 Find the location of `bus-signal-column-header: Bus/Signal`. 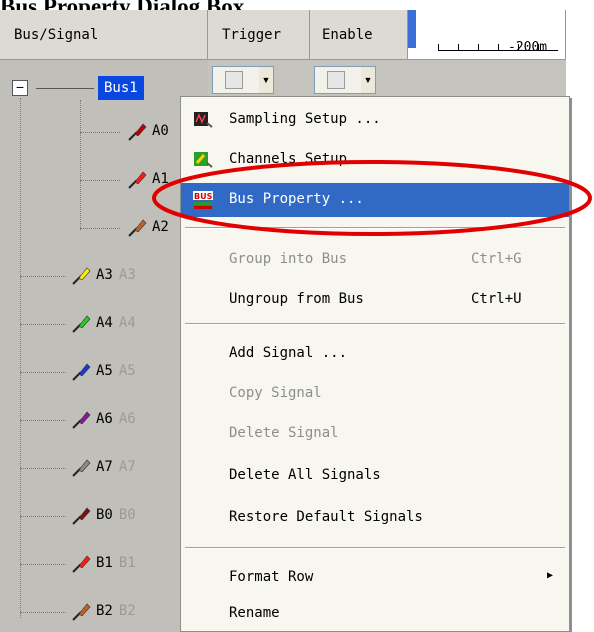

bus-signal-column-header: Bus/Signal is located at coordinates (104, 35).